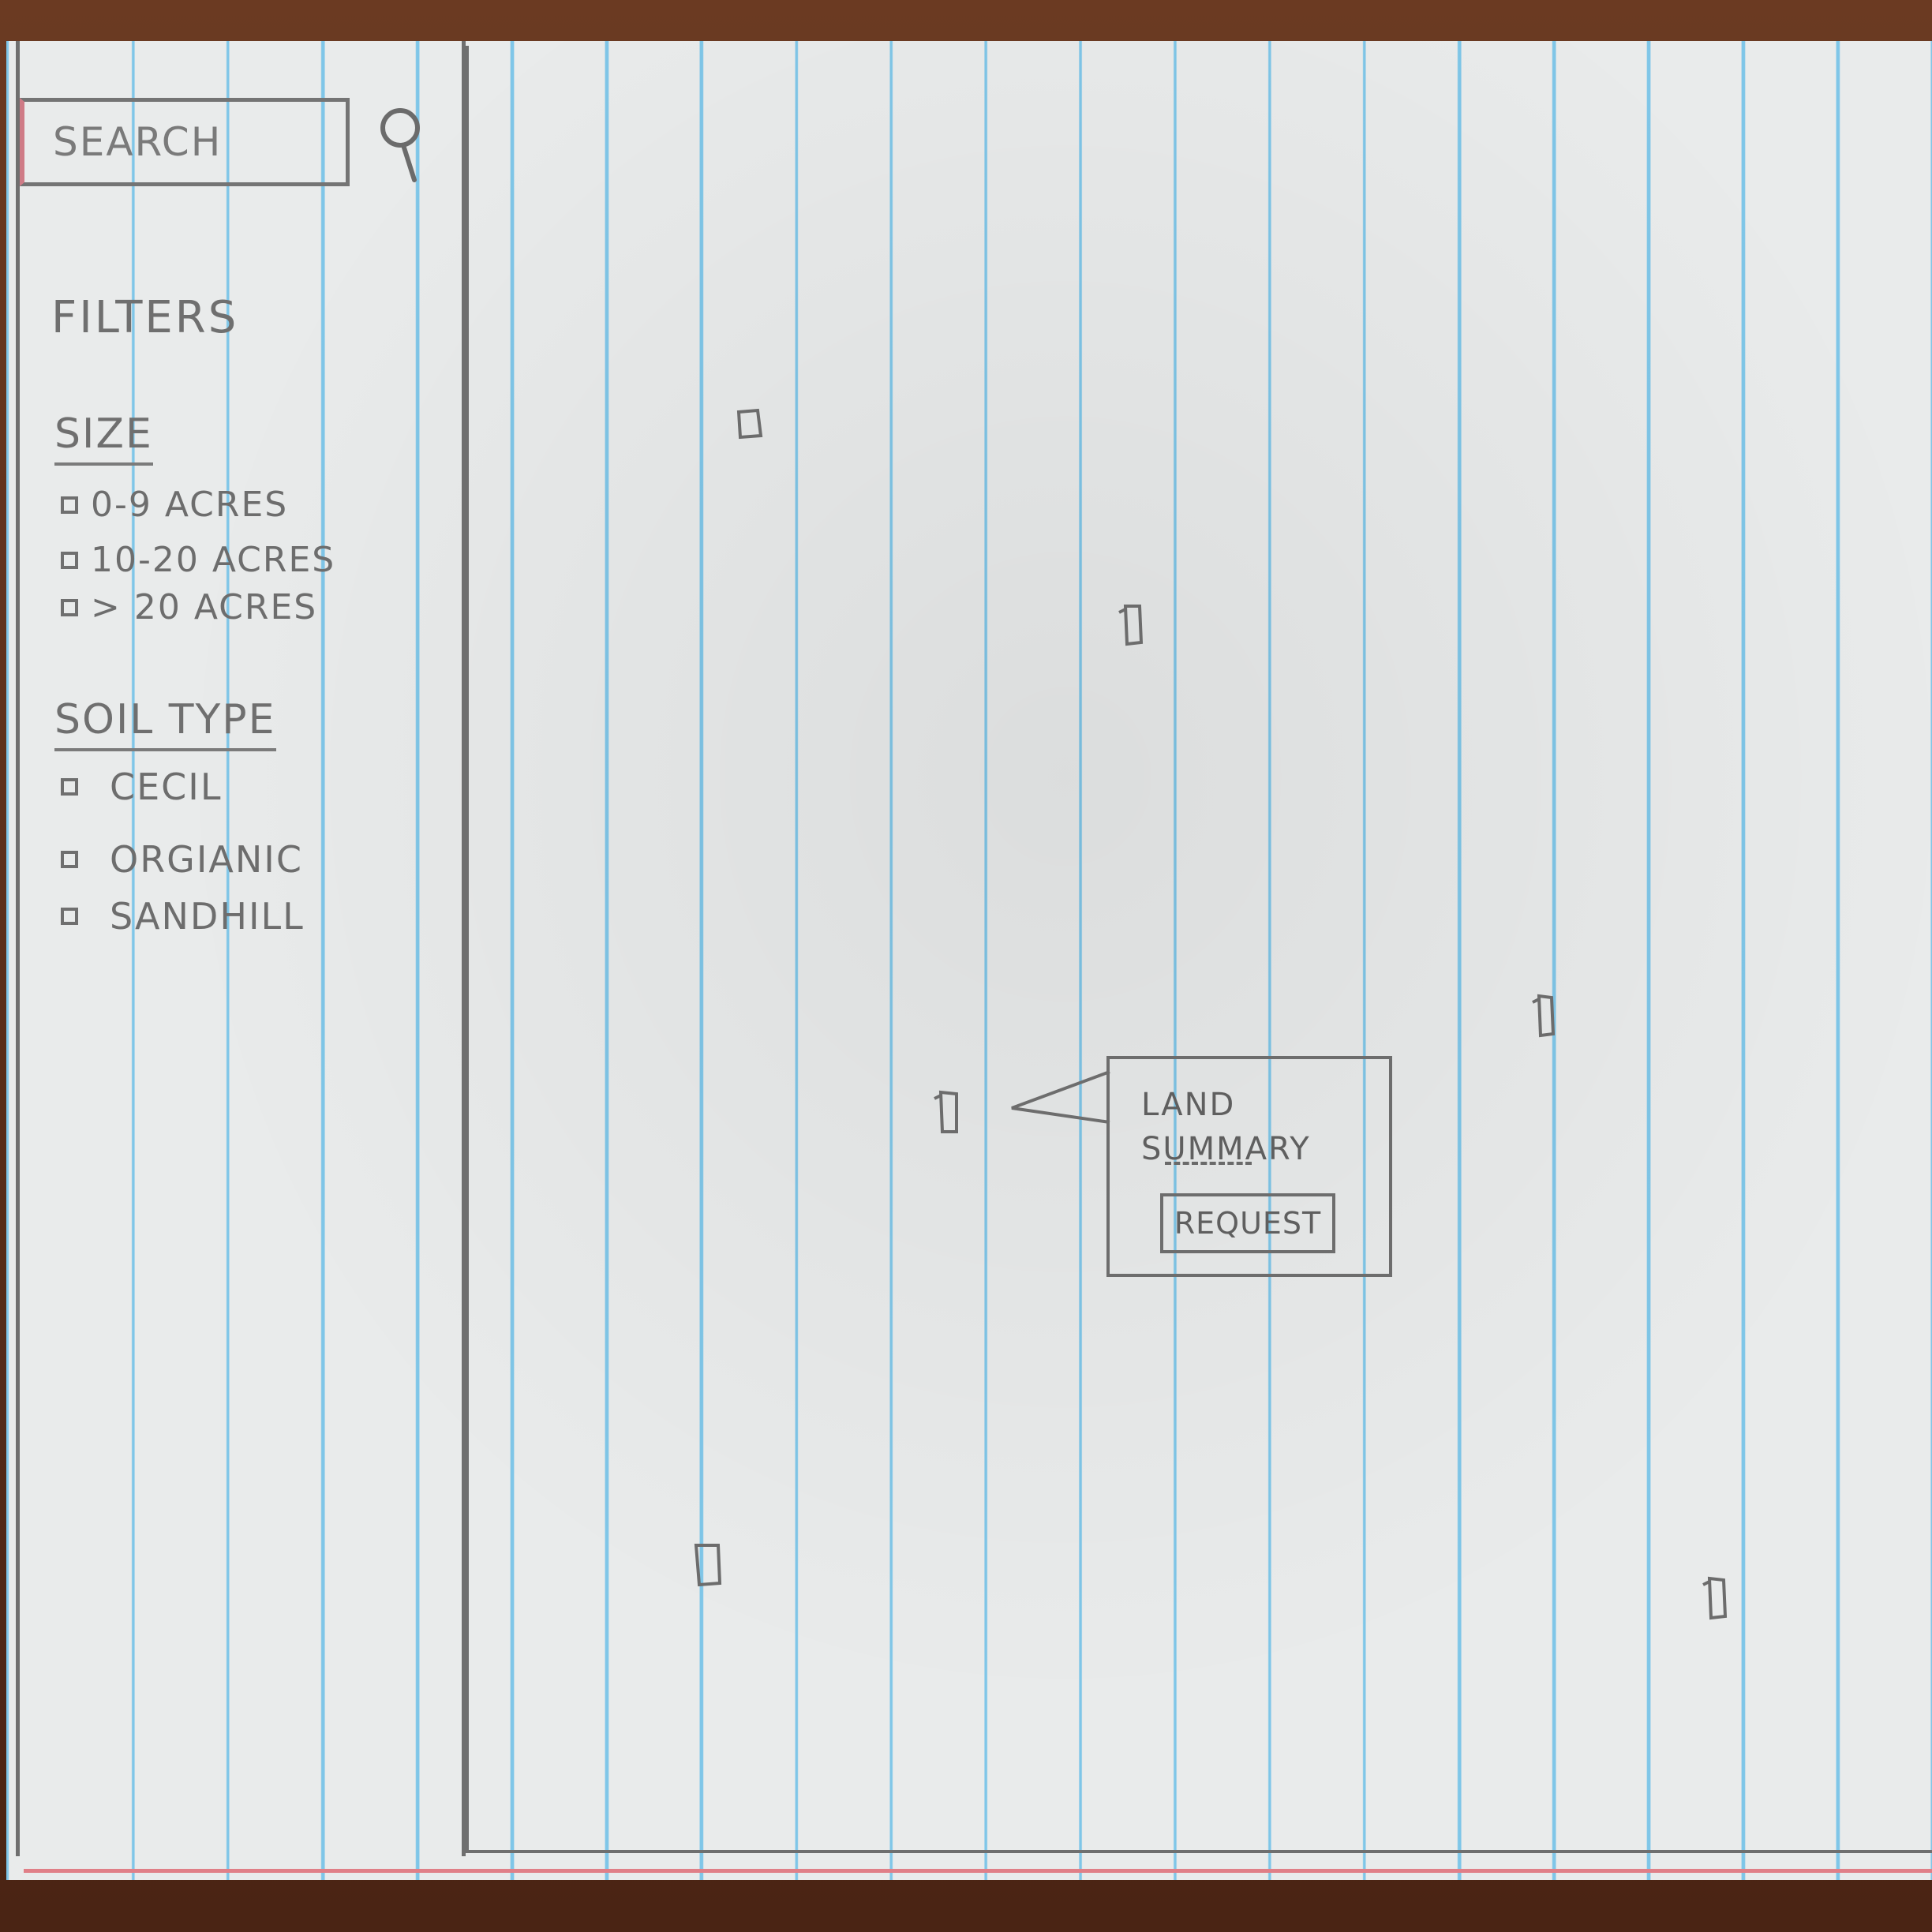 This screenshot has width=1932, height=1932. What do you see at coordinates (206, 859) in the screenshot?
I see `soil-option-label: ORGIANIC` at bounding box center [206, 859].